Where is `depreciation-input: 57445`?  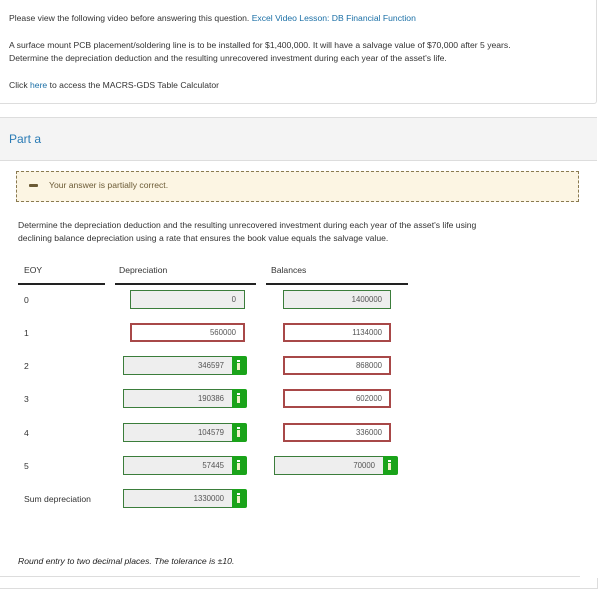
depreciation-input: 57445 is located at coordinates (178, 465).